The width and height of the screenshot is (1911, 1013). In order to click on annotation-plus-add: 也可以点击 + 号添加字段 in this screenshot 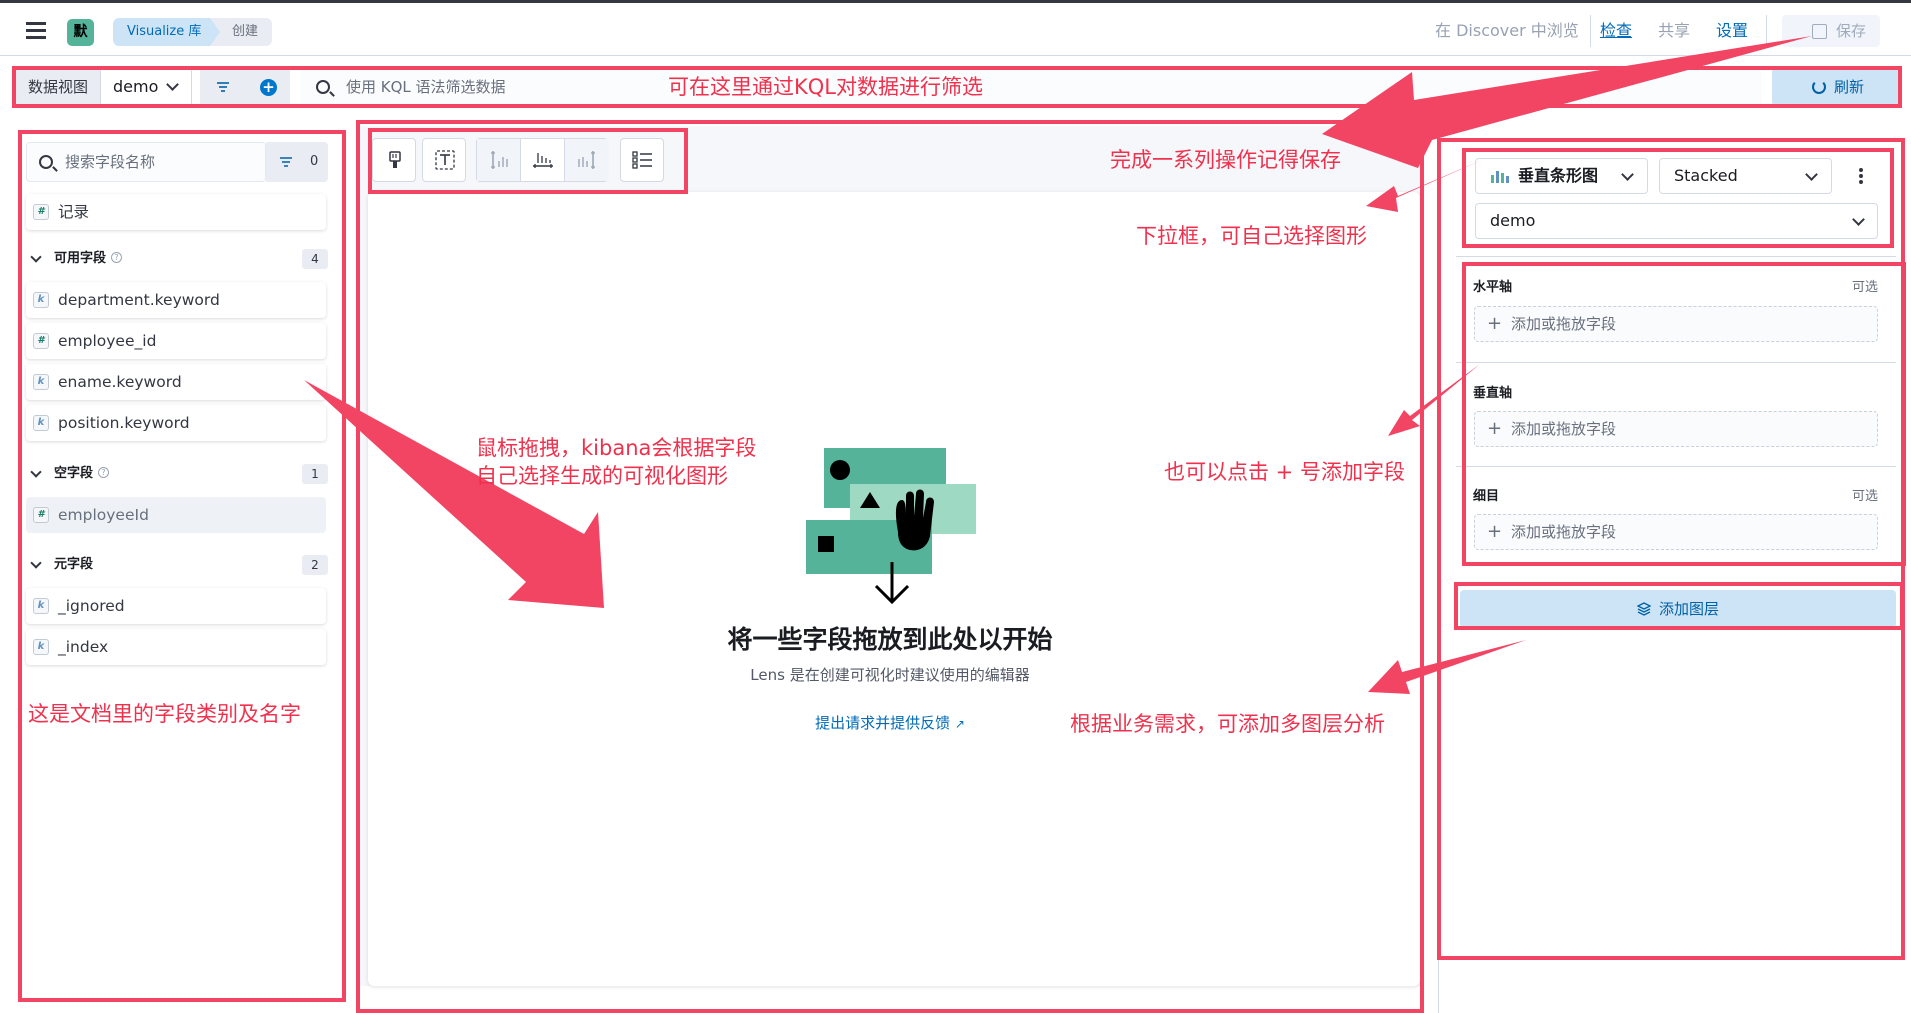, I will do `click(1284, 472)`.